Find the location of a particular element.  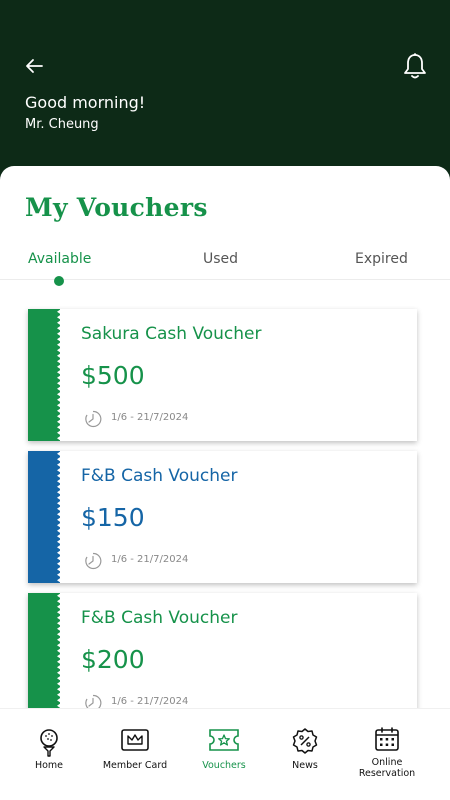

voucher-amount: $200 is located at coordinates (113, 659).